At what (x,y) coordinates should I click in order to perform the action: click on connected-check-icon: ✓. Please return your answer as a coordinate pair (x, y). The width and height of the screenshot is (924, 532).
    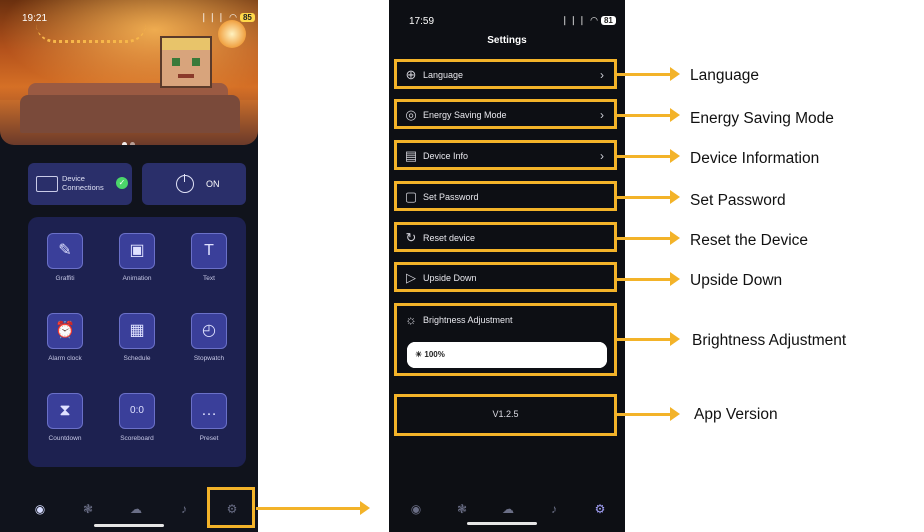
    Looking at the image, I should click on (122, 183).